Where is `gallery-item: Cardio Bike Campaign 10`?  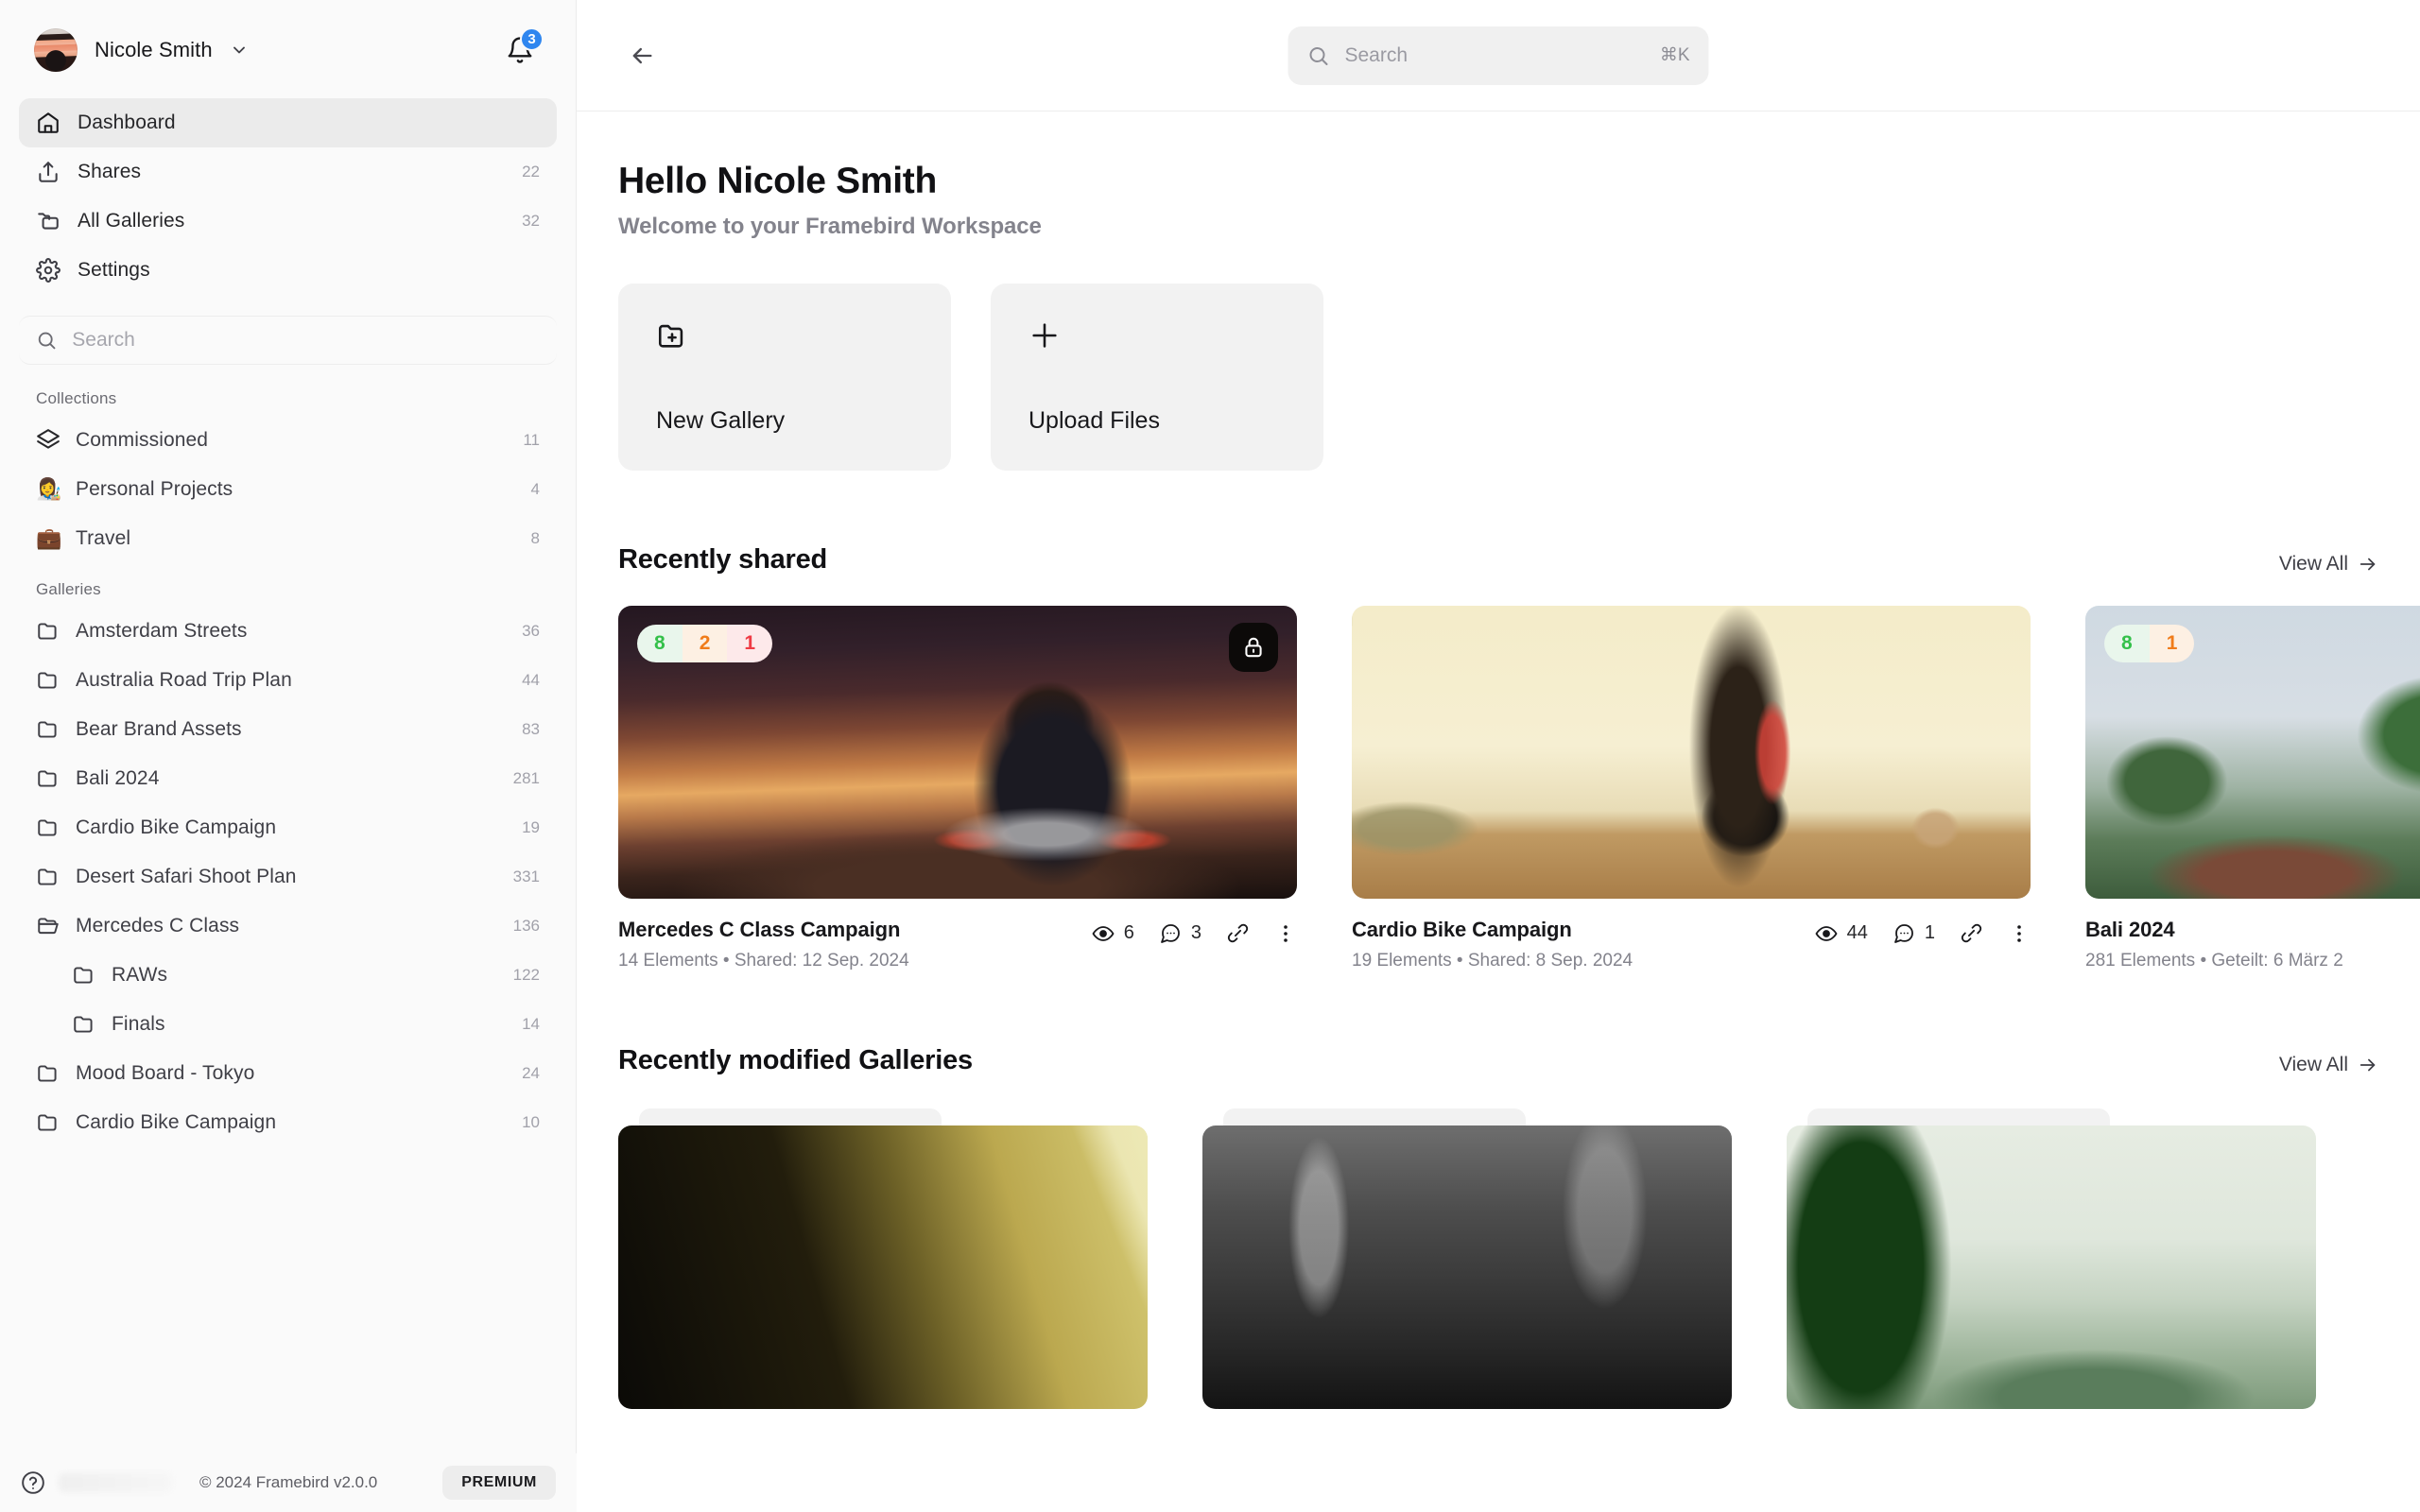 gallery-item: Cardio Bike Campaign 10 is located at coordinates (288, 1122).